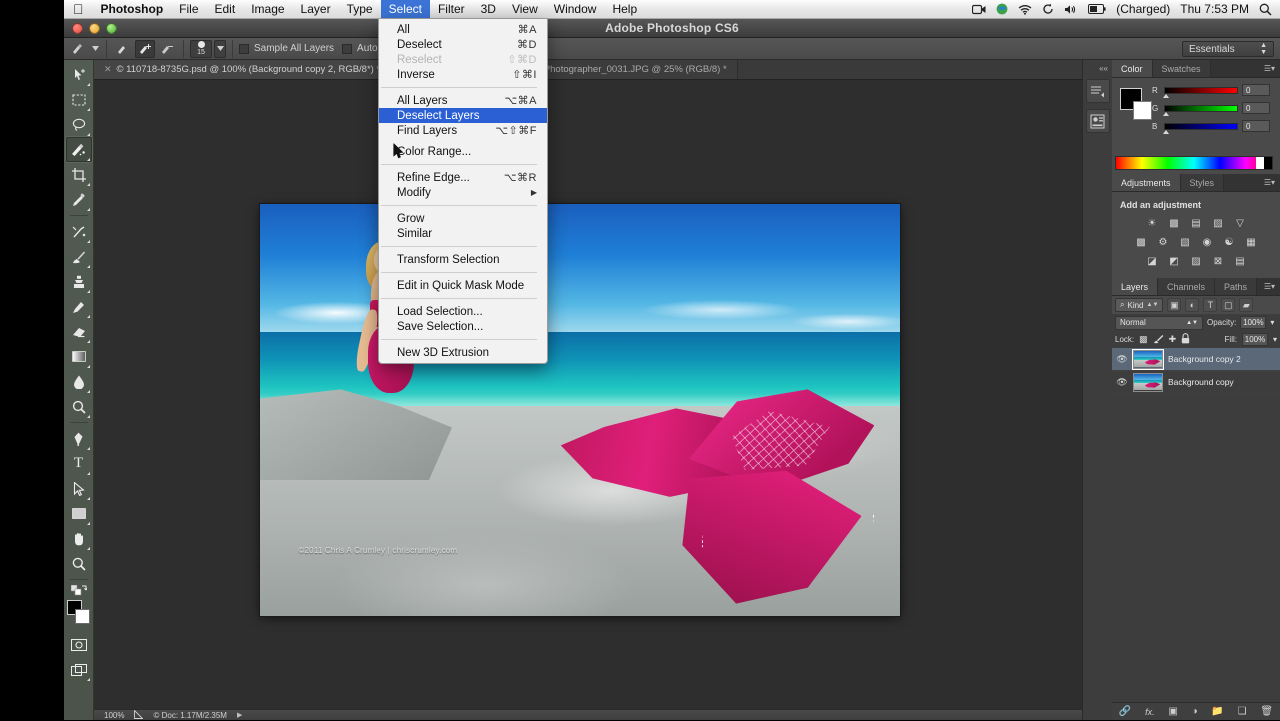 This screenshot has height=721, width=1280. I want to click on zoom-tool, so click(79, 563).